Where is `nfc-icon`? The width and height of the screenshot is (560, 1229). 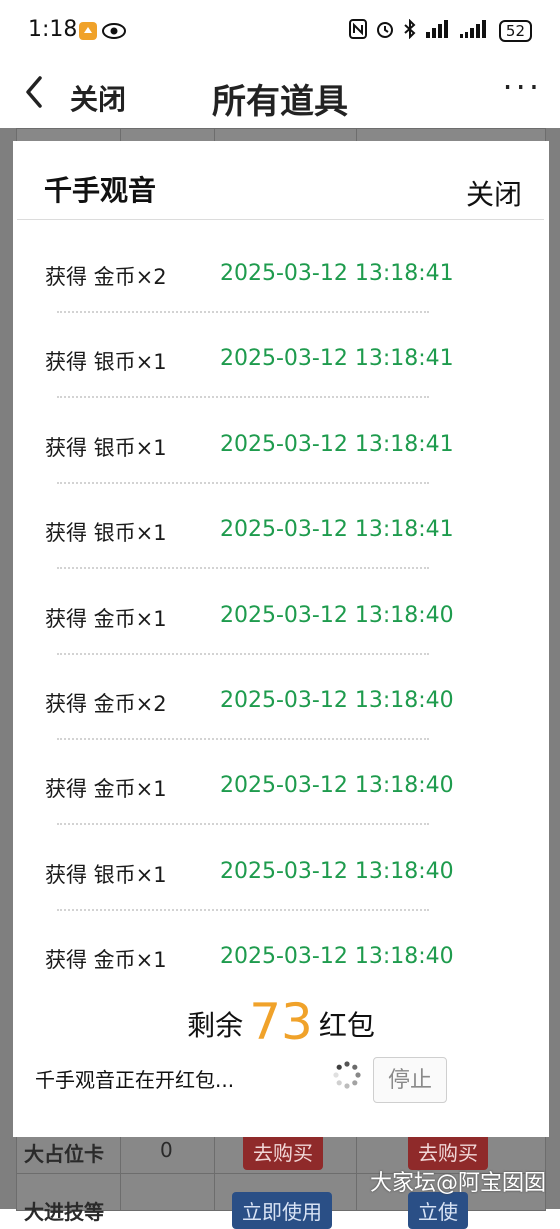
nfc-icon is located at coordinates (357, 31).